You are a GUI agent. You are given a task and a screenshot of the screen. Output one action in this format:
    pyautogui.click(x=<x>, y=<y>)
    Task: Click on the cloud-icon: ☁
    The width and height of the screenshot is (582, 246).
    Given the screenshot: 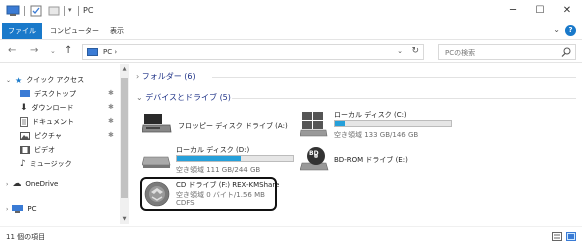 What is the action you would take?
    pyautogui.click(x=17, y=184)
    